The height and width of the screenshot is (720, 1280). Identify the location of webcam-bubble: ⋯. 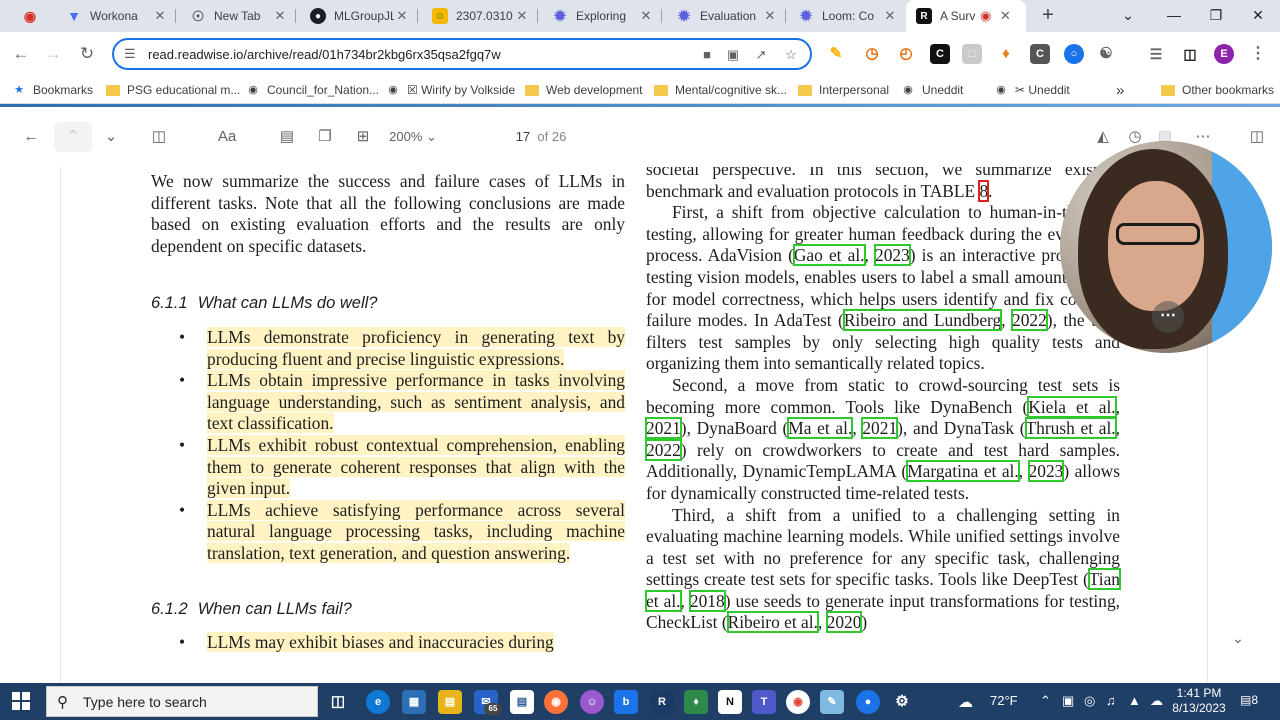
(1166, 247).